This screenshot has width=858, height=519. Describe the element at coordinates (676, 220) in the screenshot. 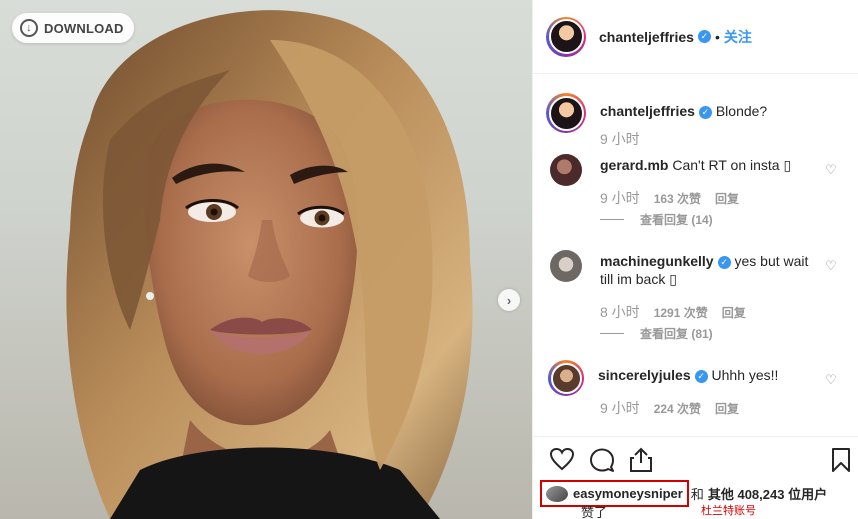

I see `view-replies-label: 查看回复 (14)` at that location.